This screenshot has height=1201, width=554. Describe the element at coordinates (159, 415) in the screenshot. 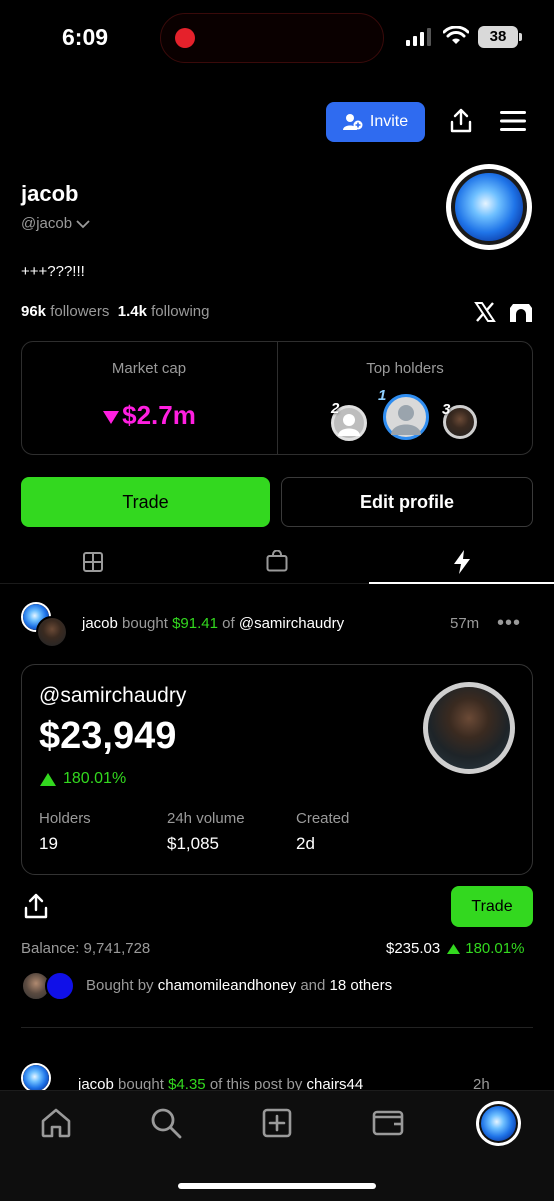

I see `market-cap-amount: $2.7m` at that location.